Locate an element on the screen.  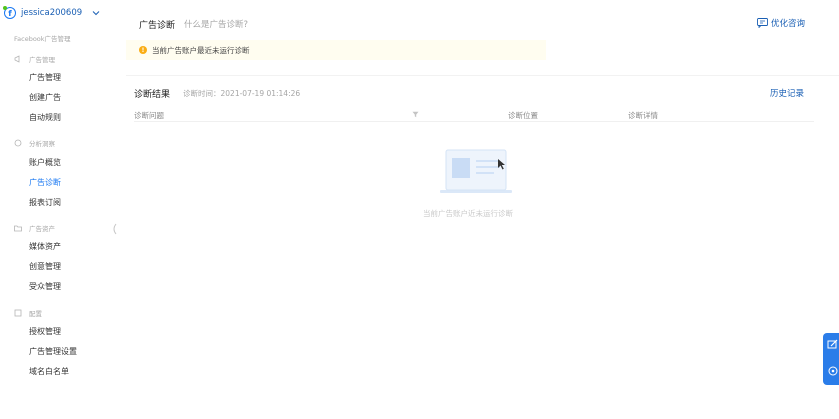
folder-icon is located at coordinates (18, 228).